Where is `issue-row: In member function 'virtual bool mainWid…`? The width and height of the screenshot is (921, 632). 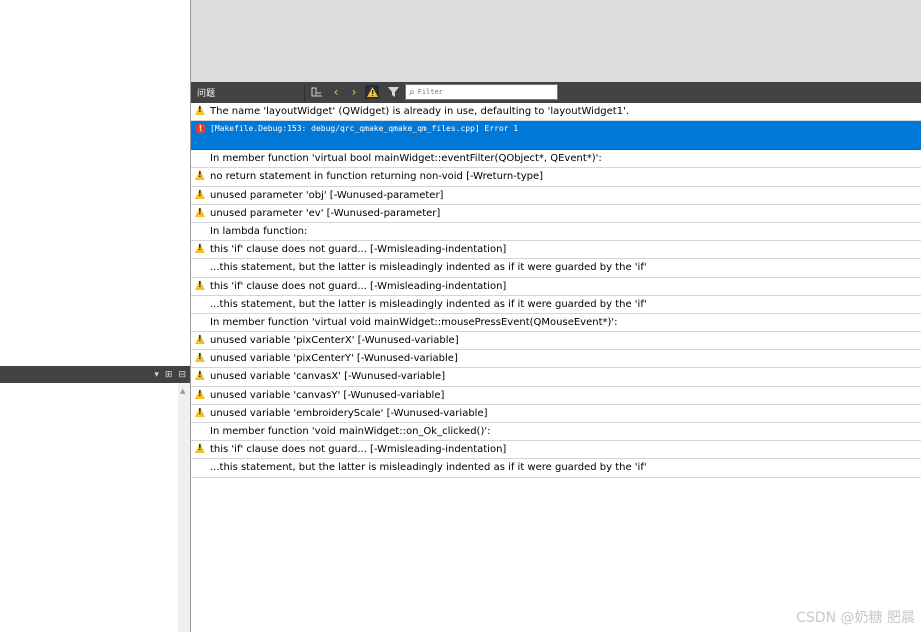 issue-row: In member function 'virtual bool mainWid… is located at coordinates (556, 159).